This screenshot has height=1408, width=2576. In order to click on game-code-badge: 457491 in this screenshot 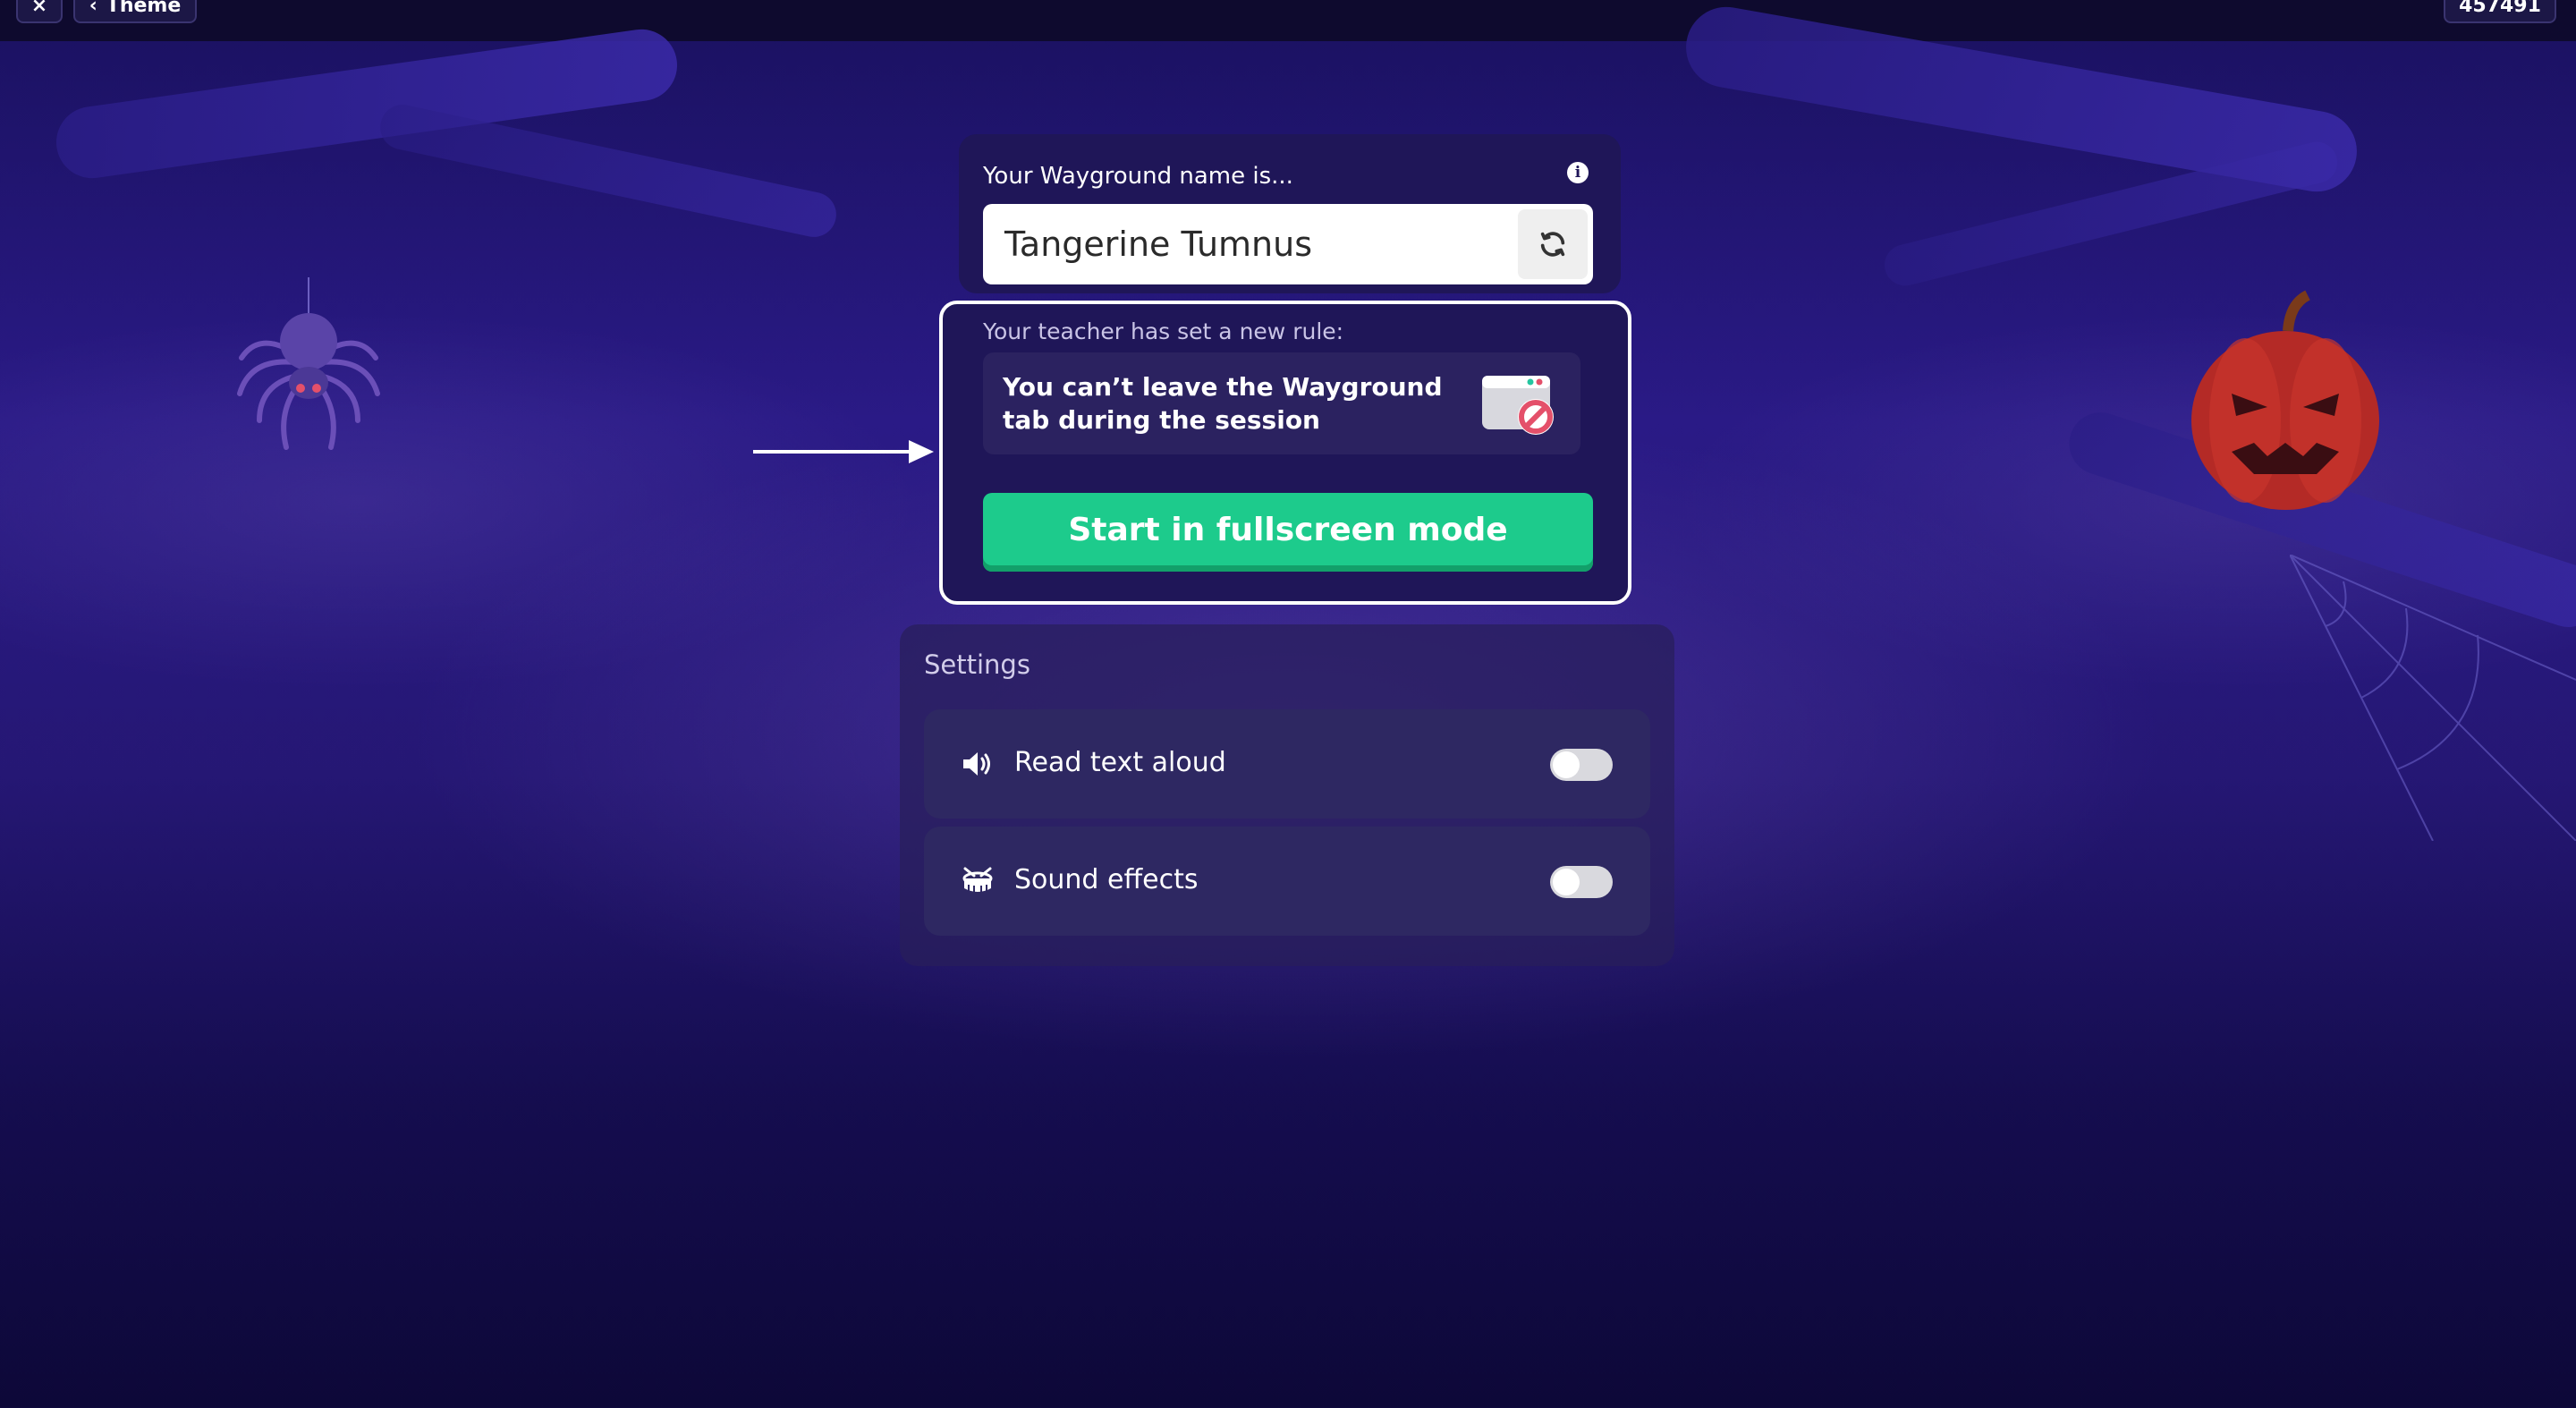, I will do `click(2500, 11)`.